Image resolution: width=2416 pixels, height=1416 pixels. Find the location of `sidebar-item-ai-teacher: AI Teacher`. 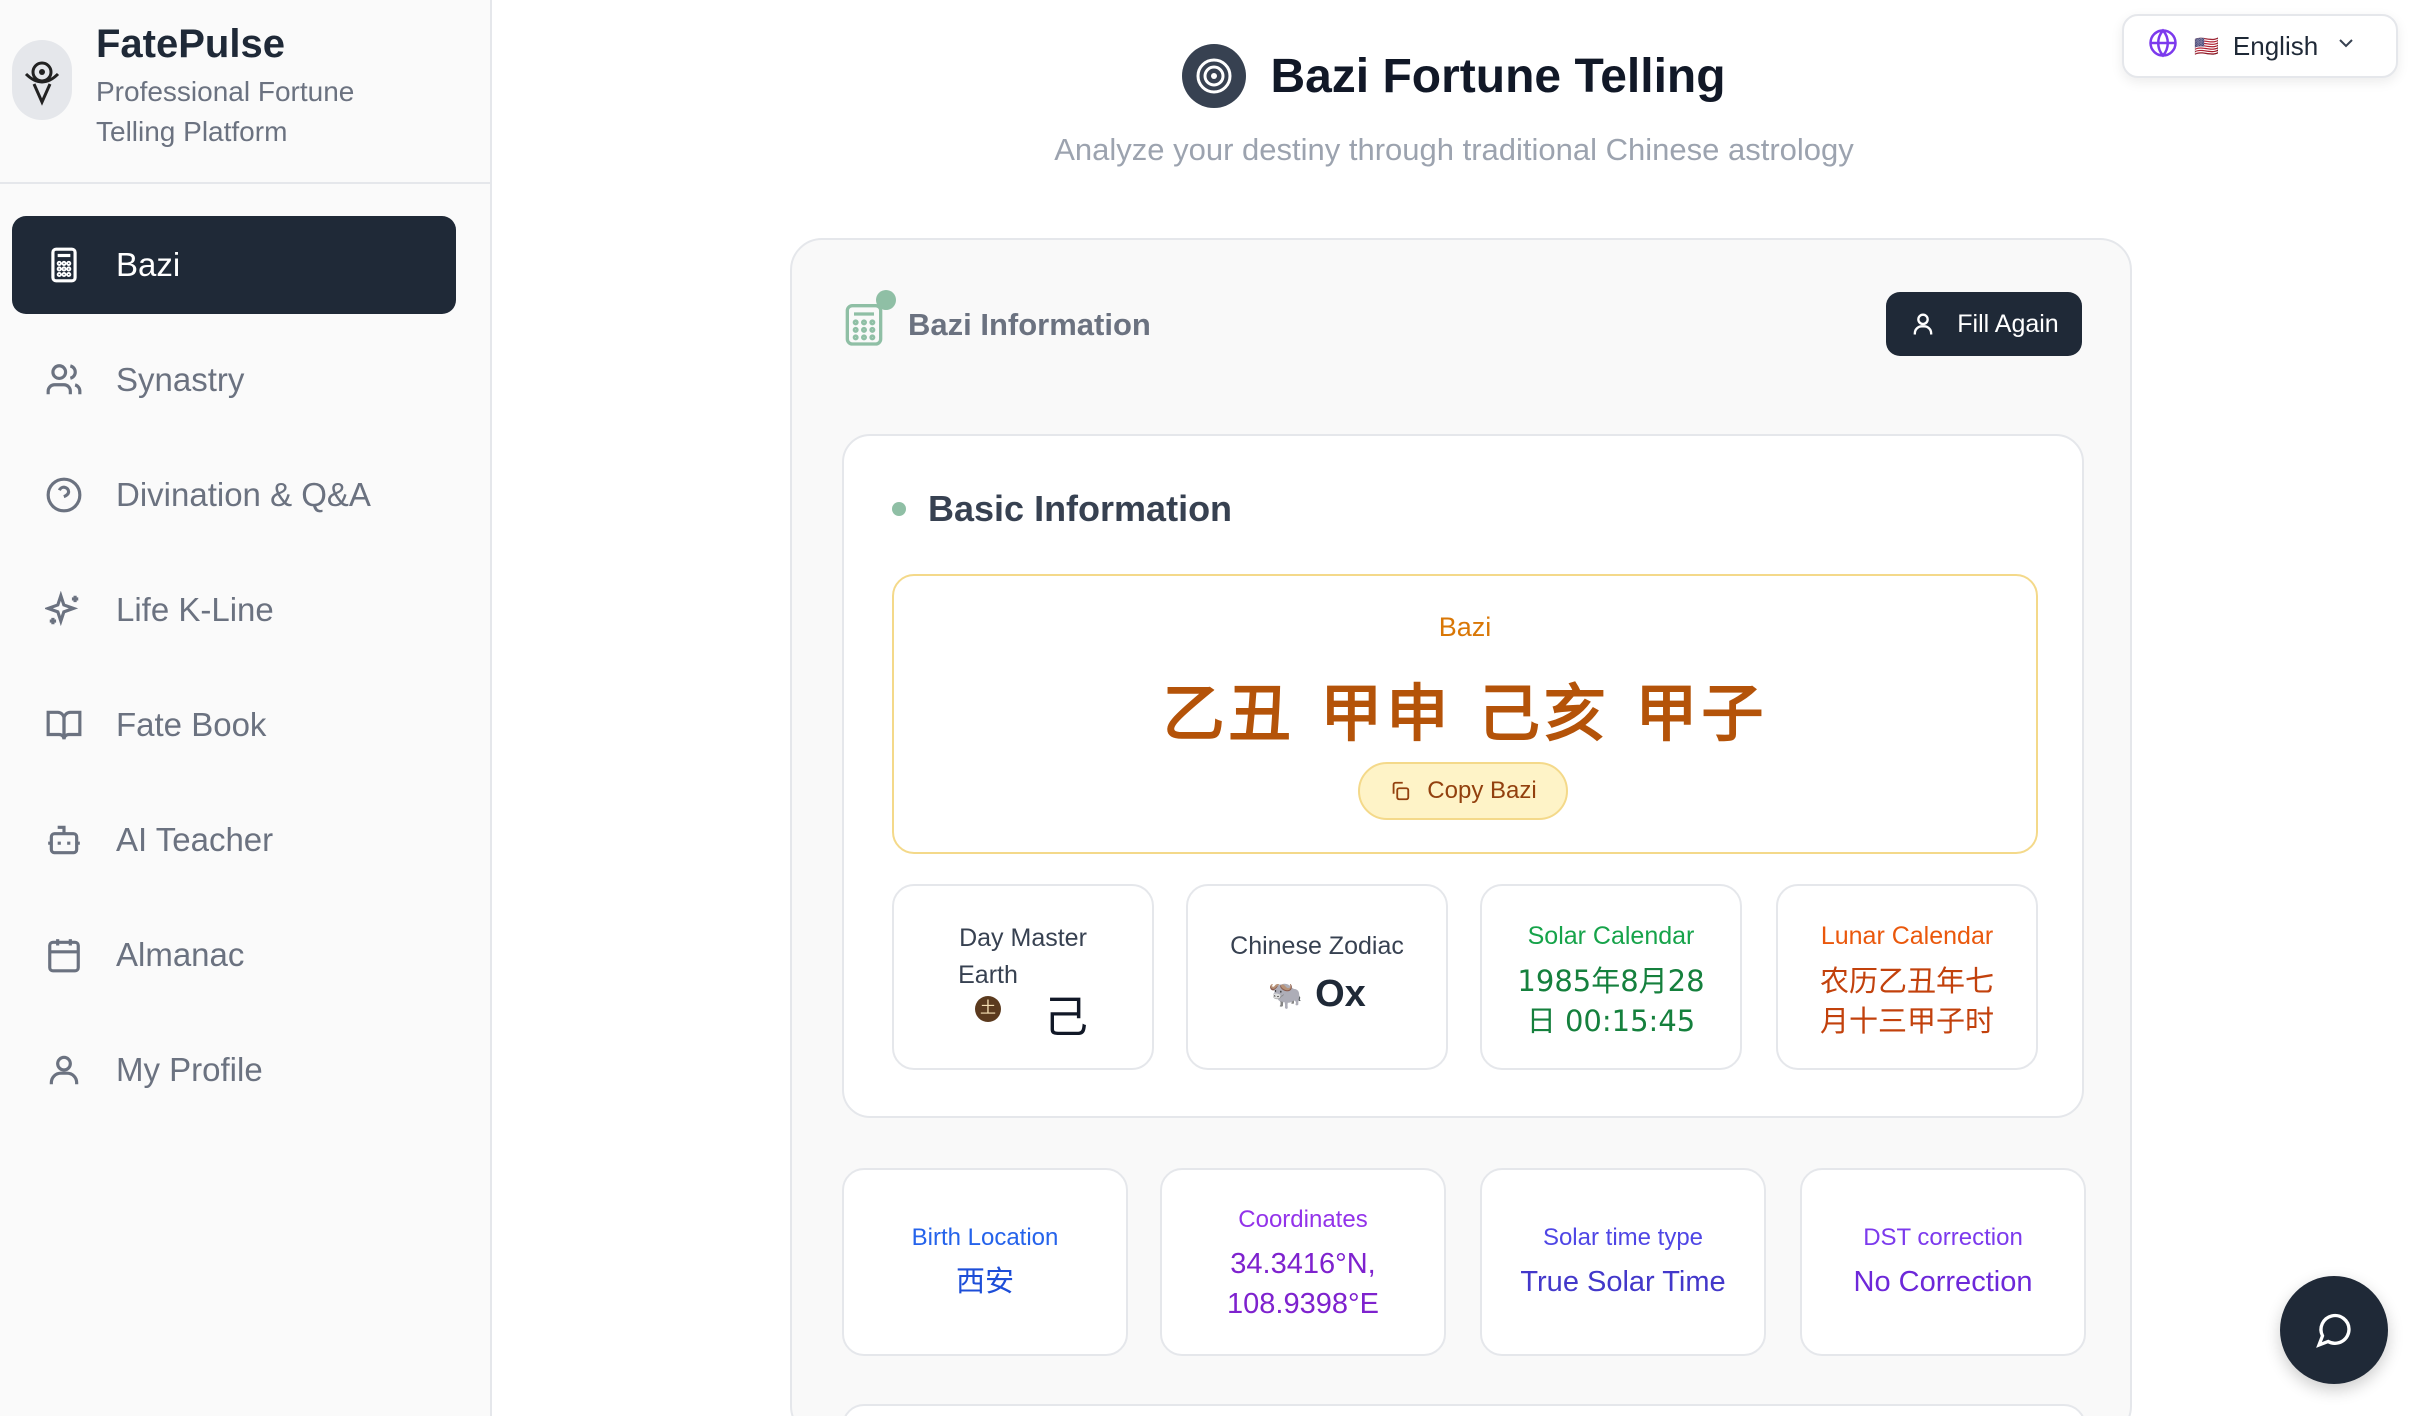

sidebar-item-ai-teacher: AI Teacher is located at coordinates (234, 840).